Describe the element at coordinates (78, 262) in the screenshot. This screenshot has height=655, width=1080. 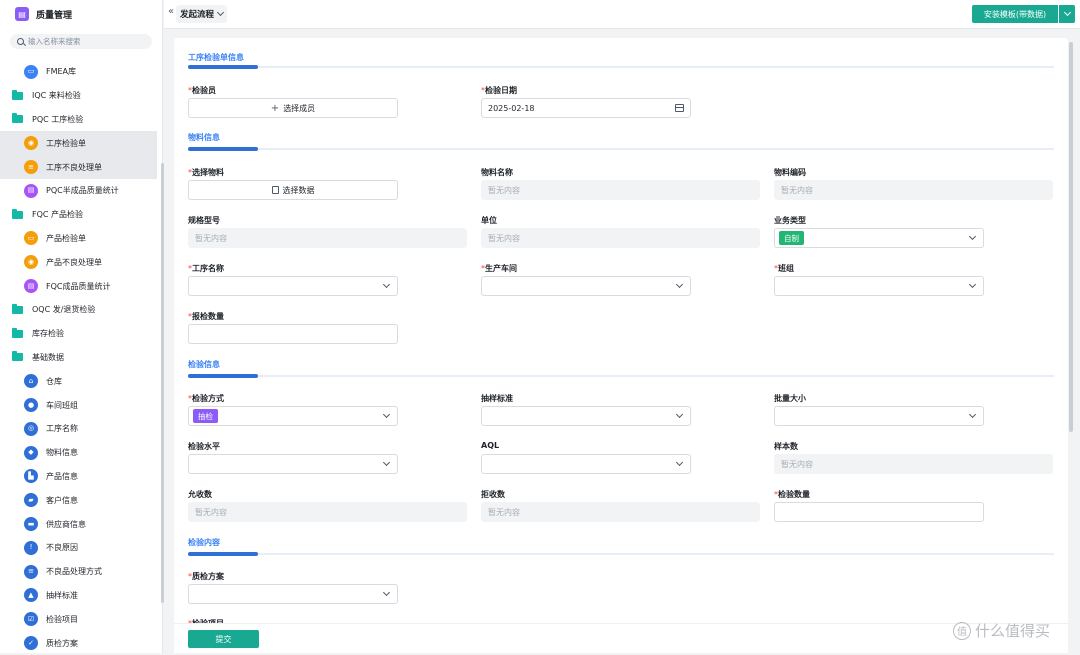
I see `sidebar-item: ◉ 产品不良处理单` at that location.